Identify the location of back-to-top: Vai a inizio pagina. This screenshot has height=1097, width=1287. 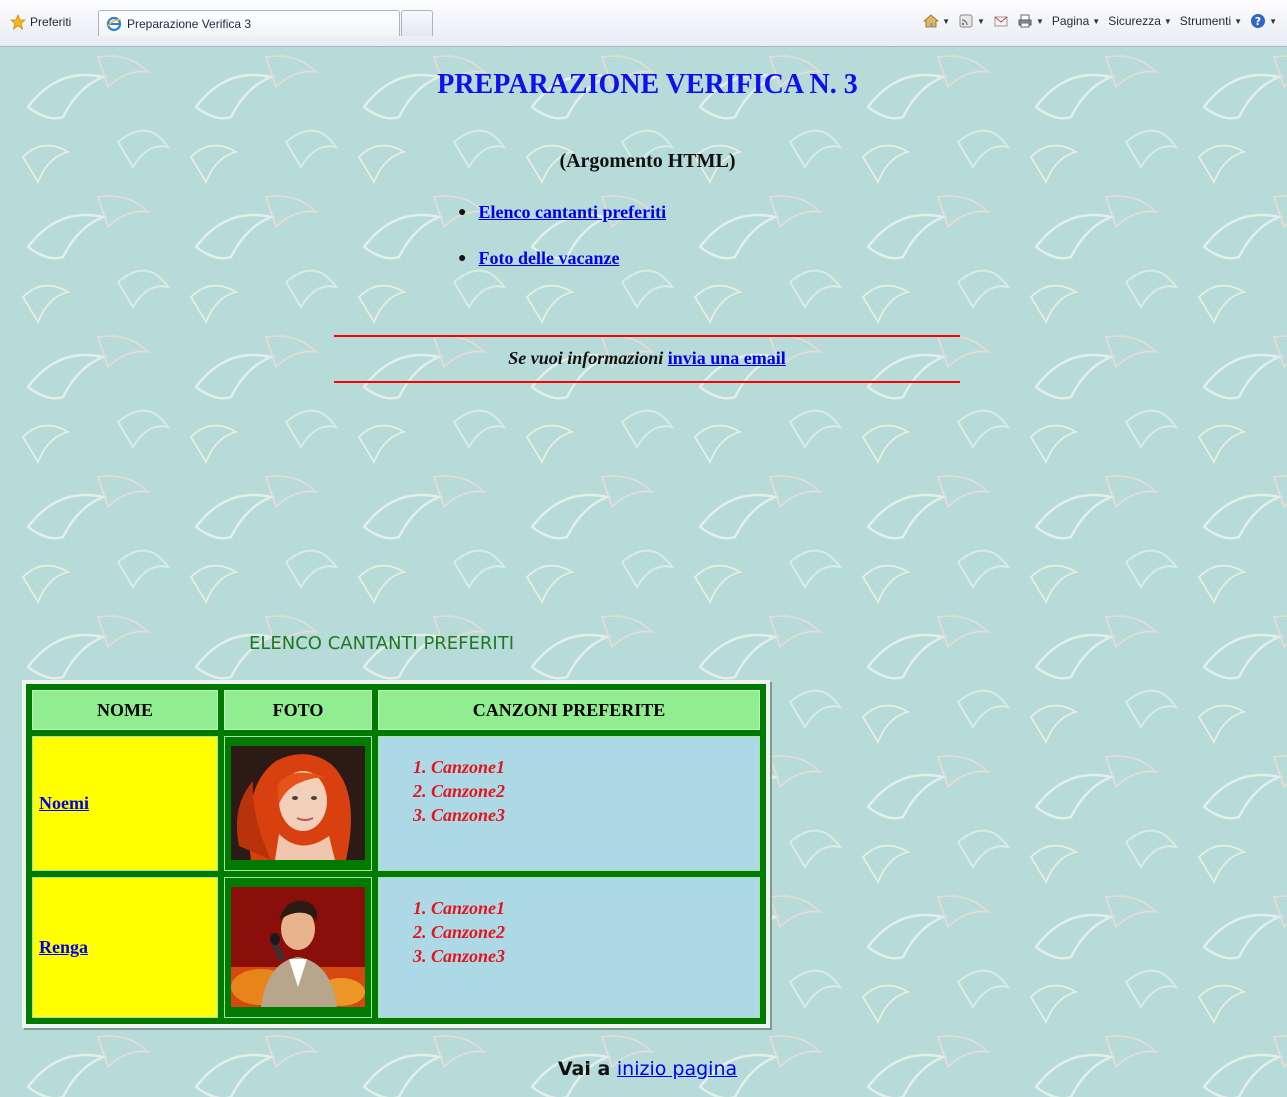
(647, 1069).